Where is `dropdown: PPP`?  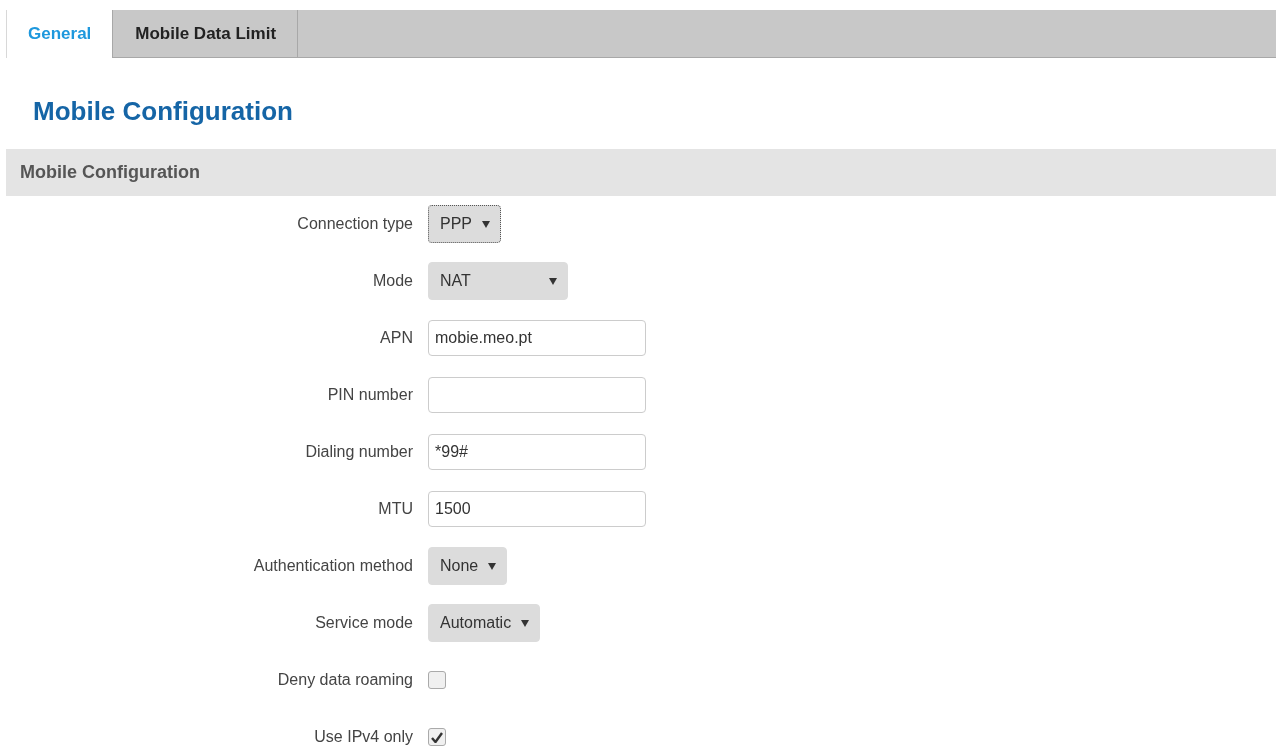 dropdown: PPP is located at coordinates (464, 224).